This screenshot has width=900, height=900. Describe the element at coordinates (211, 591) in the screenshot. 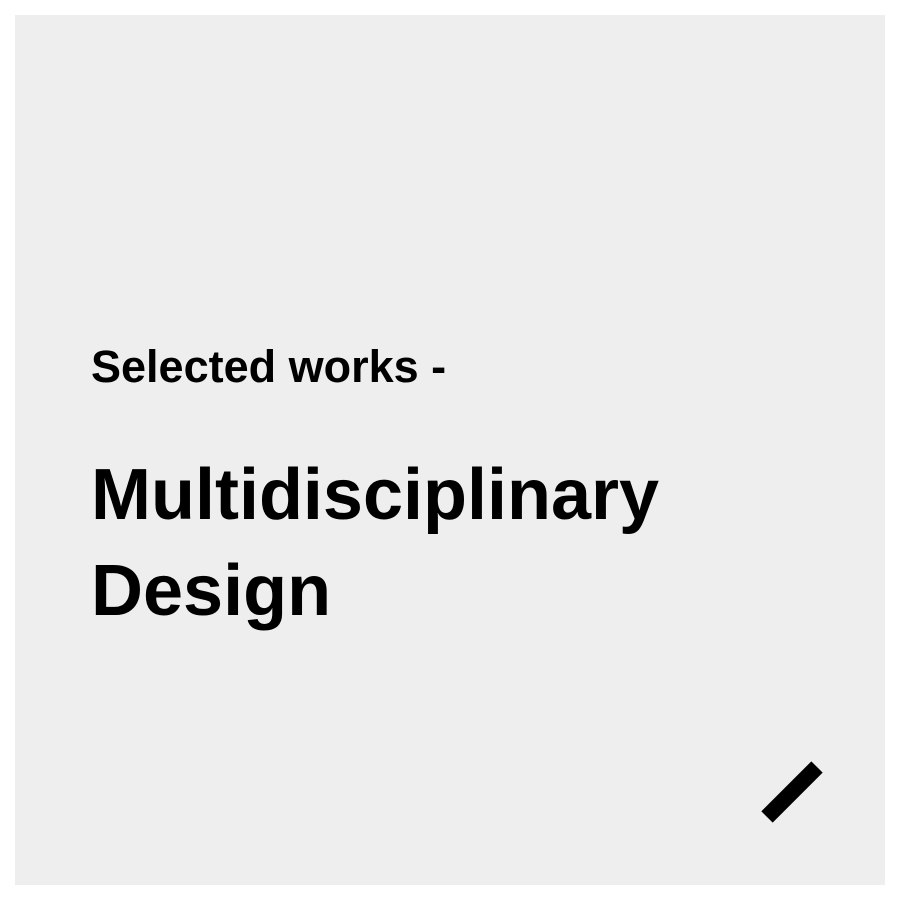

I see `title-line-2: Design` at that location.